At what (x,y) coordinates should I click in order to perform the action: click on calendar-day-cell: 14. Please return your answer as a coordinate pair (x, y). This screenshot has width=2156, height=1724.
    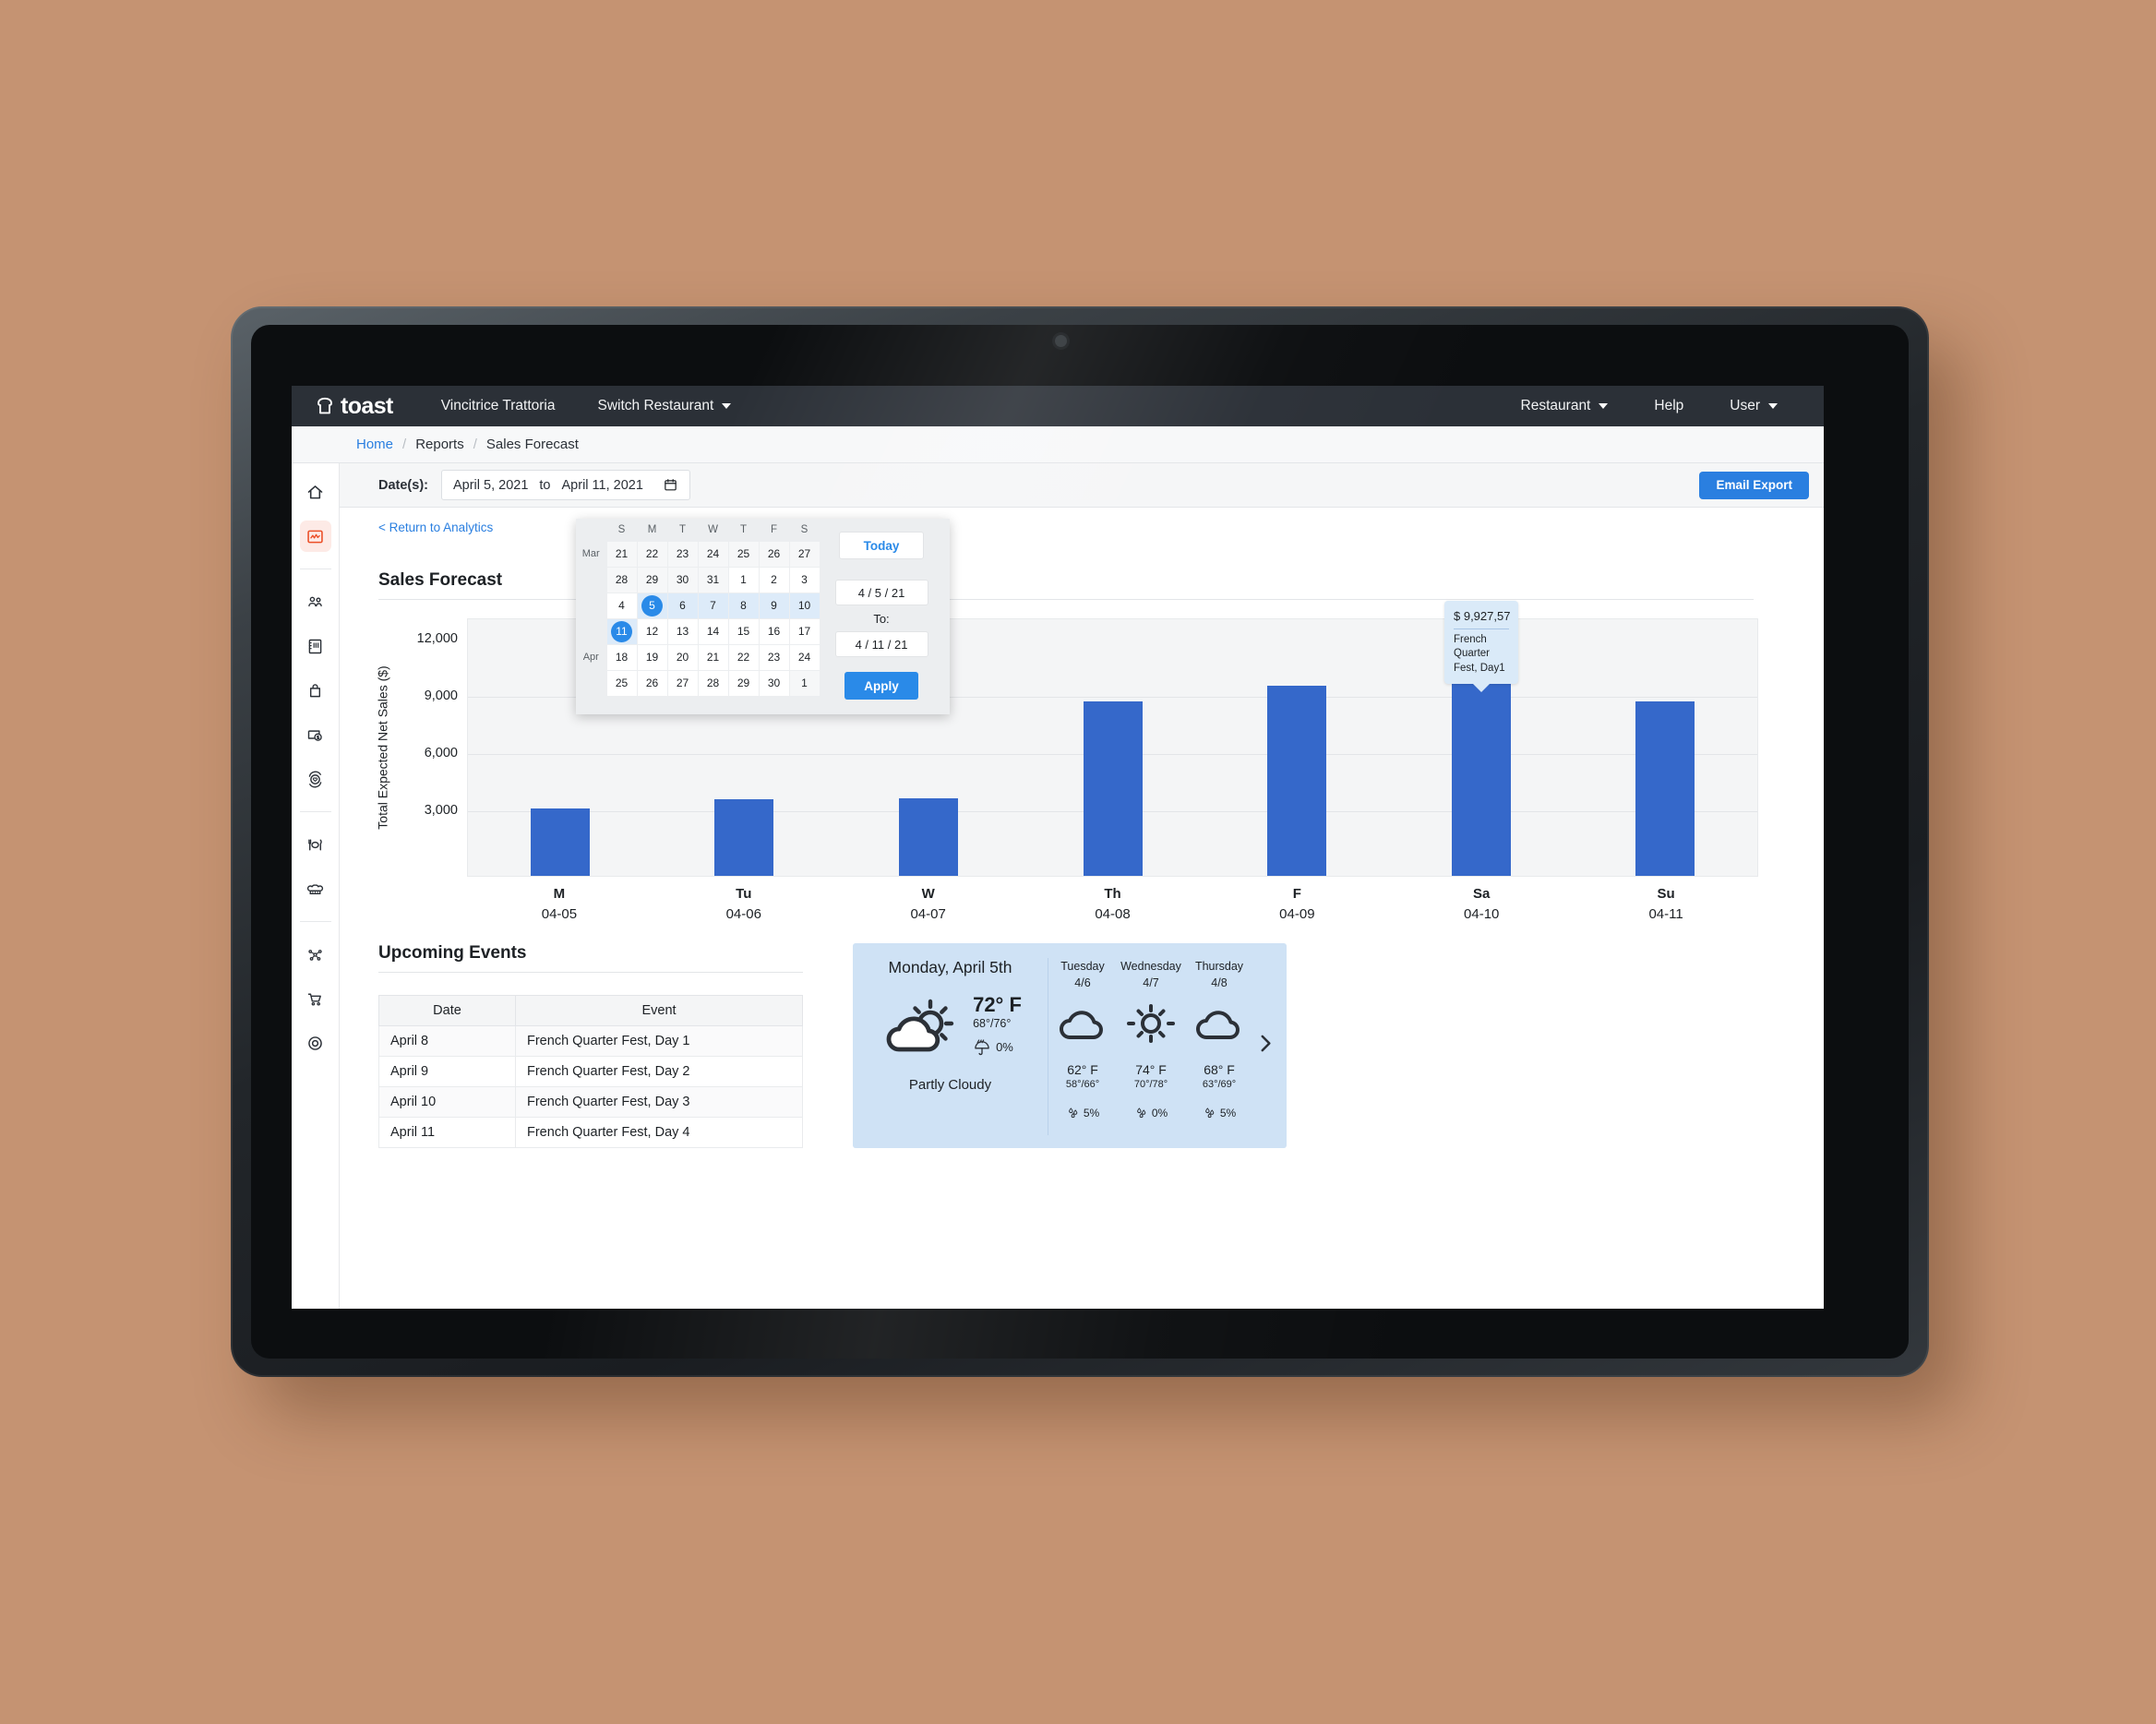
    Looking at the image, I should click on (713, 631).